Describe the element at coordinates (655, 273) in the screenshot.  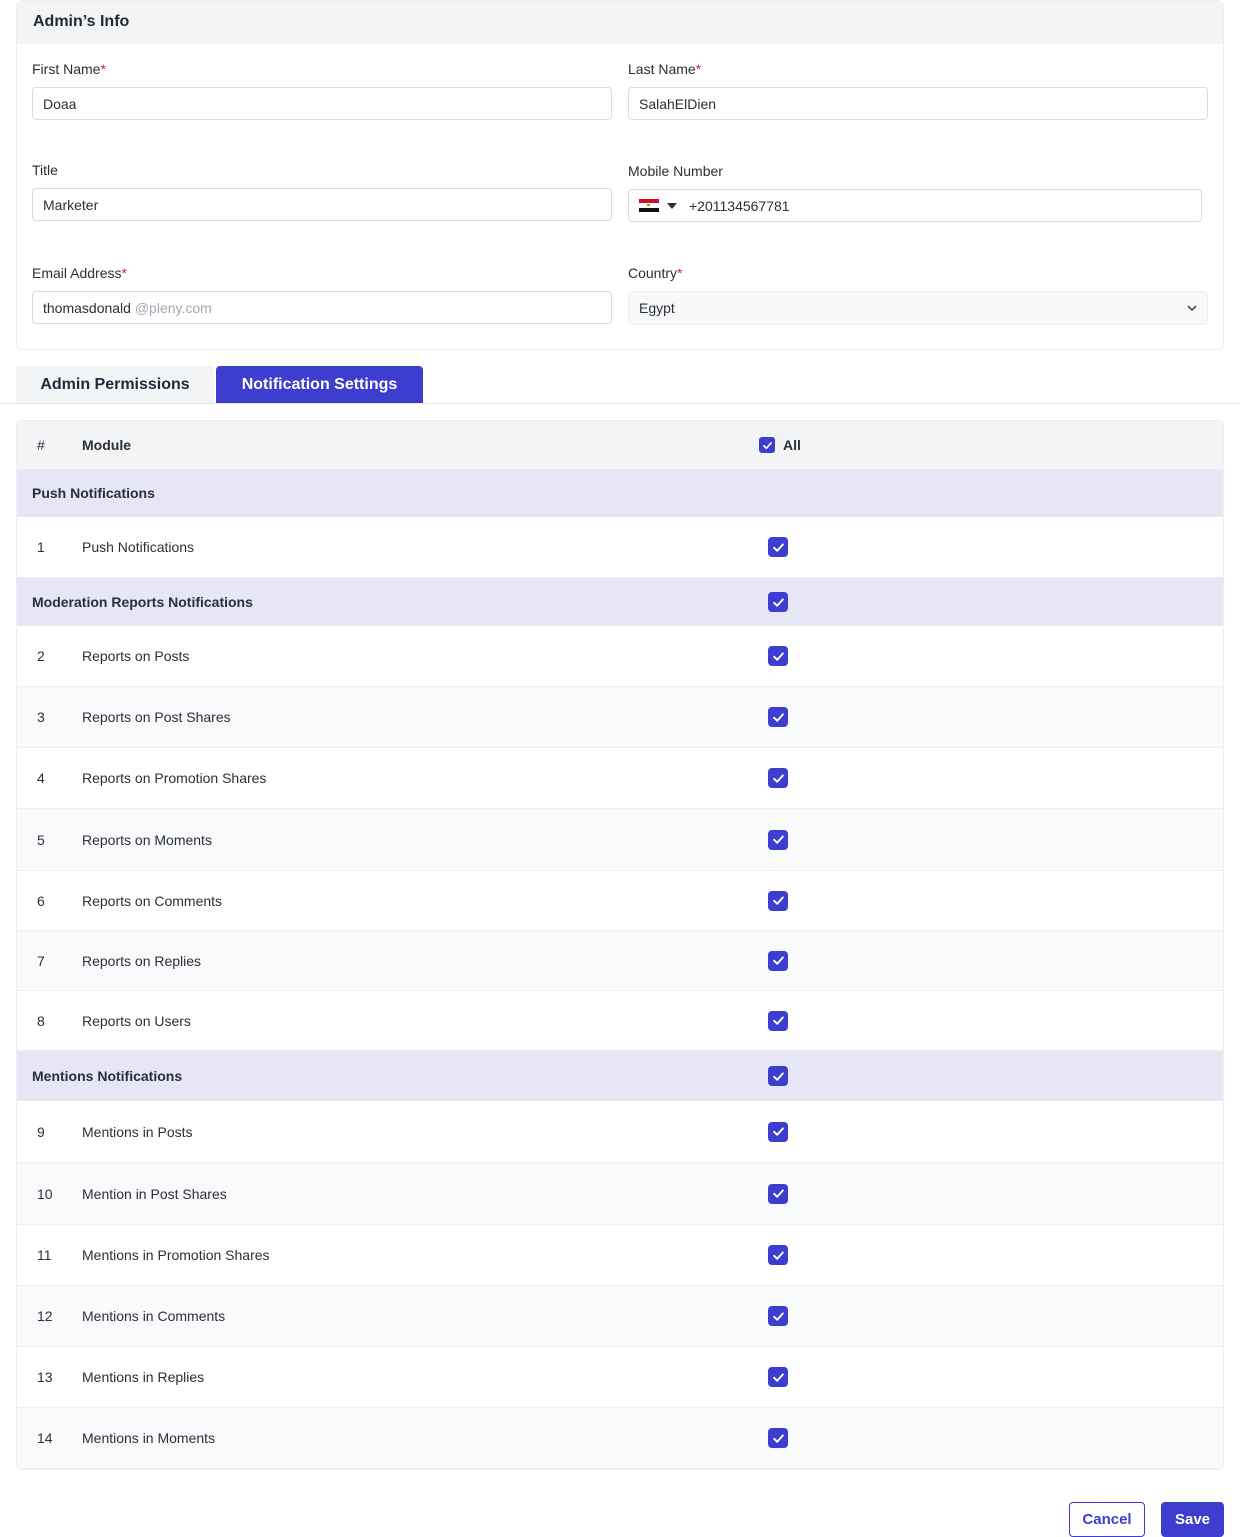
I see `country-label: Country*` at that location.